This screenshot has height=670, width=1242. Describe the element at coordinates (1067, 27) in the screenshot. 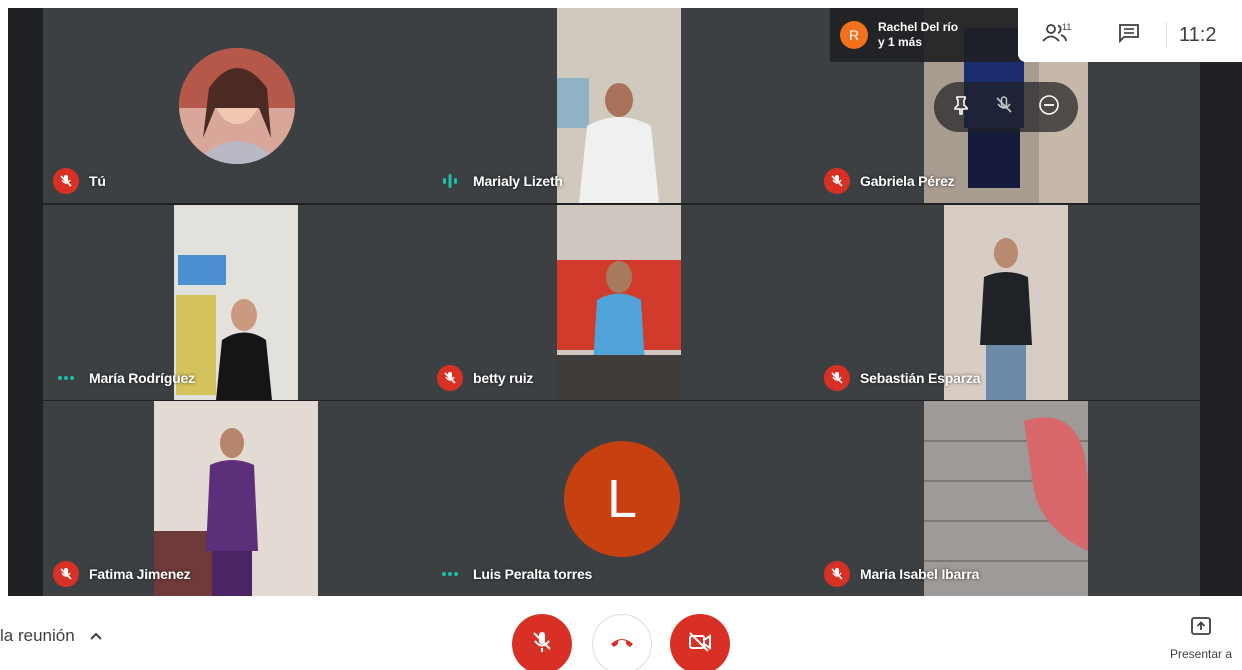

I see `participant-count: 11` at that location.